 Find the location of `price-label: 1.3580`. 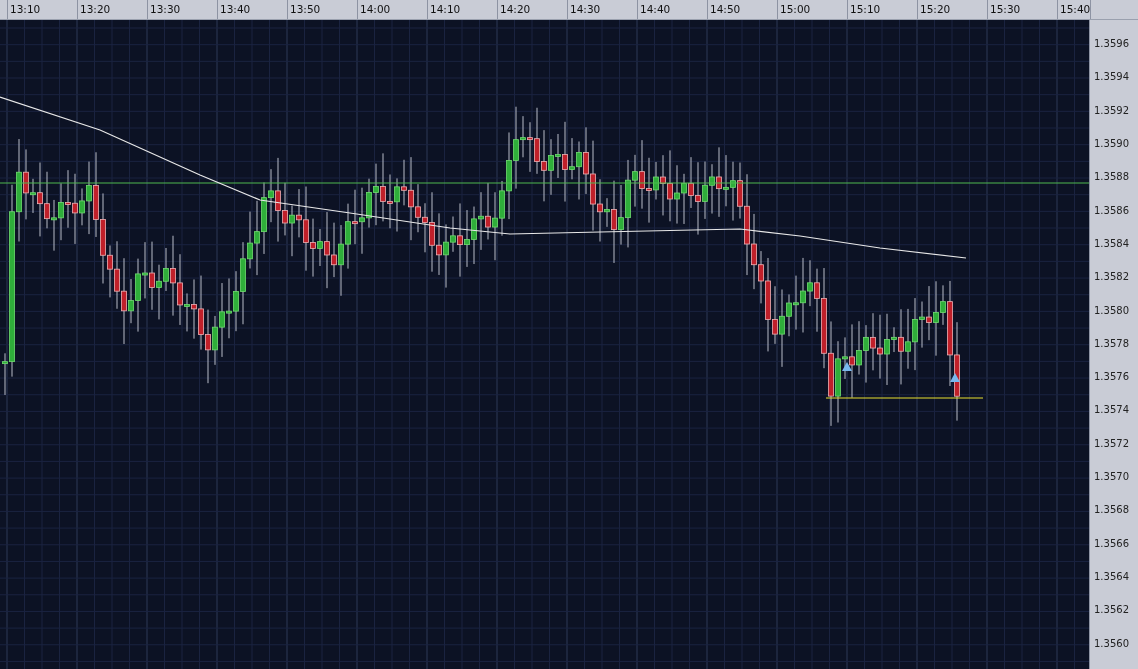

price-label: 1.3580 is located at coordinates (1111, 310).